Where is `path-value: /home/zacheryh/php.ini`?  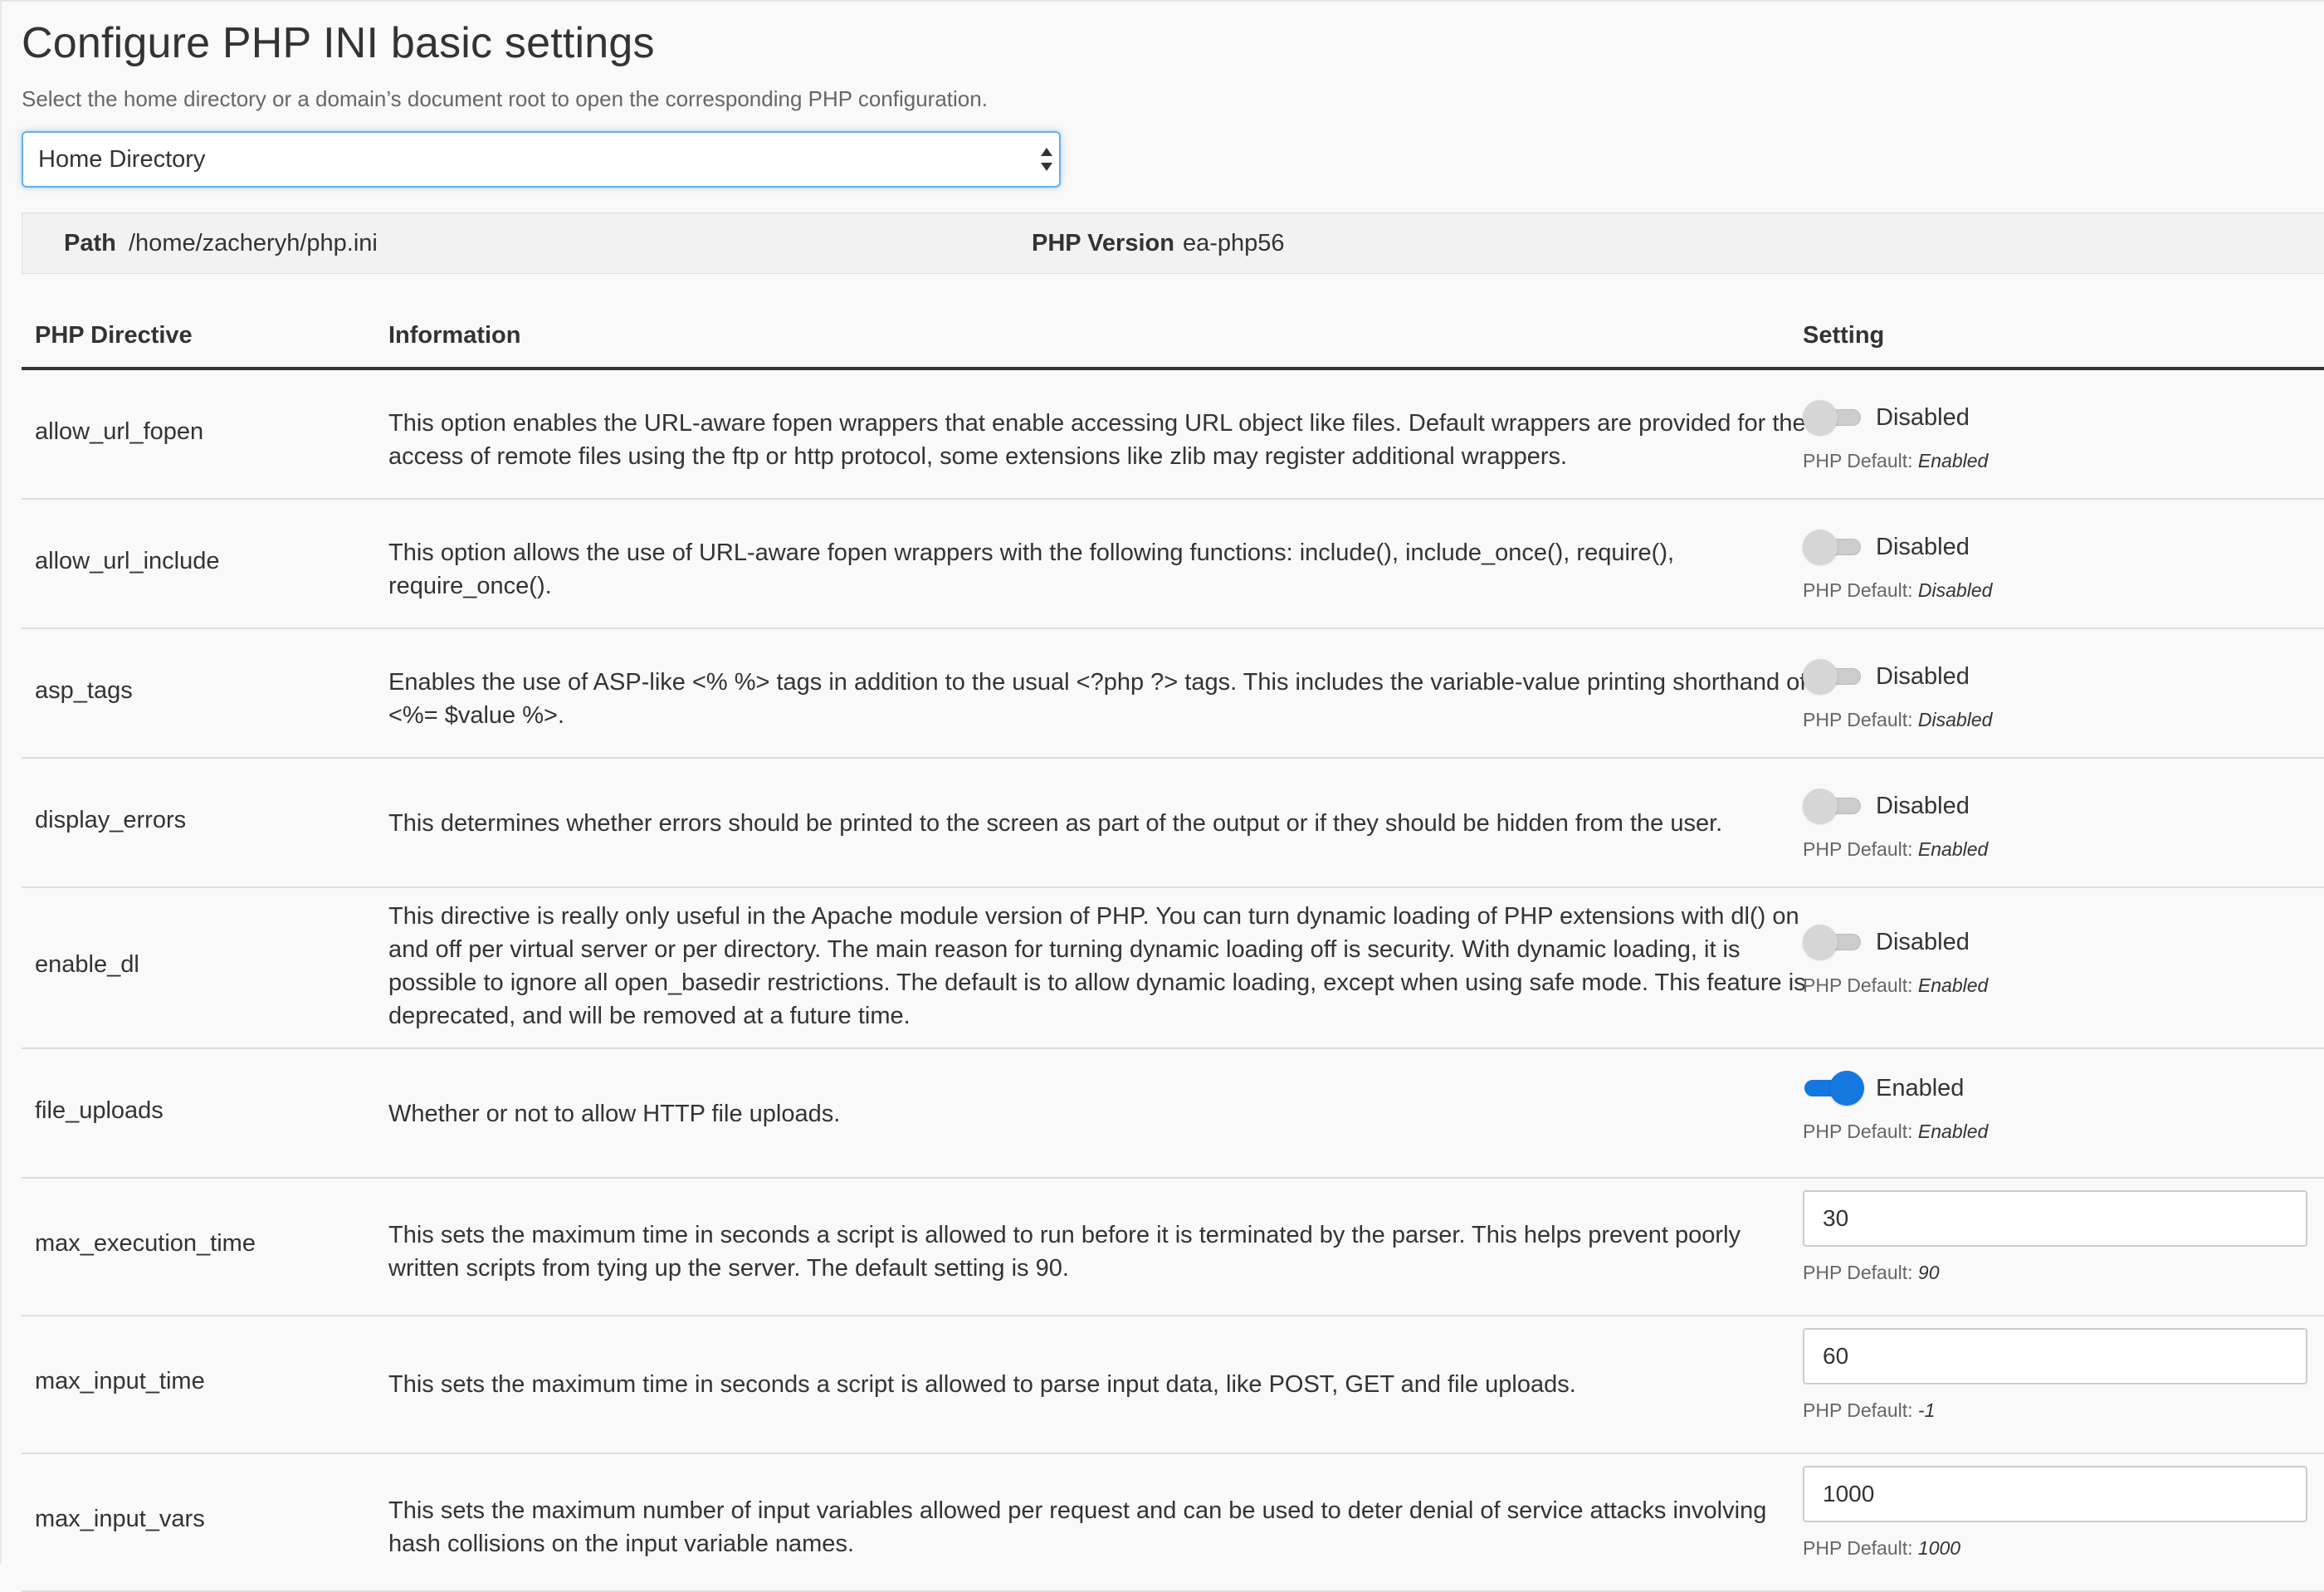 path-value: /home/zacheryh/php.ini is located at coordinates (253, 243).